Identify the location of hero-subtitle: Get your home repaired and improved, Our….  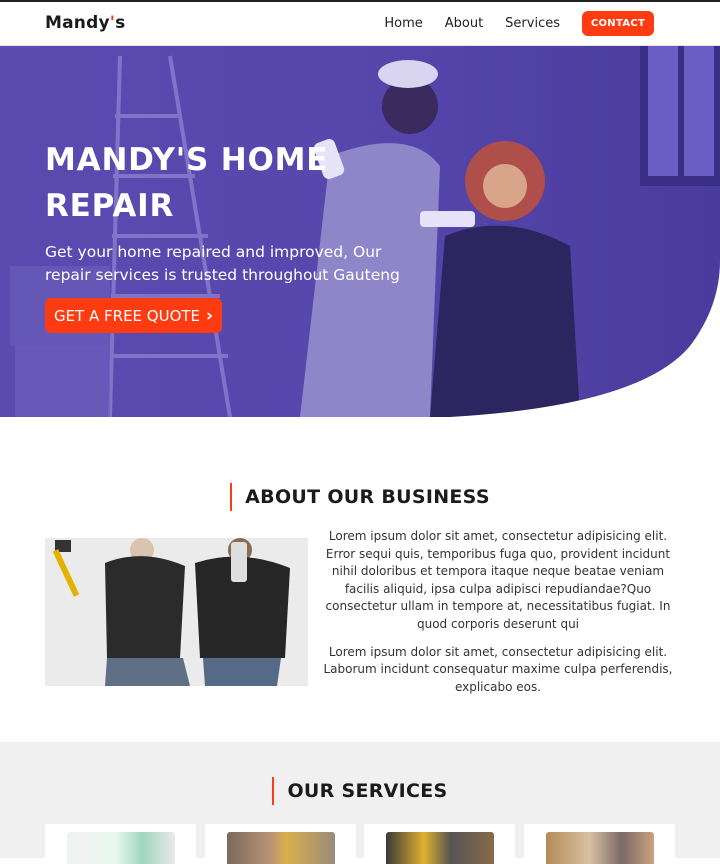
(222, 263).